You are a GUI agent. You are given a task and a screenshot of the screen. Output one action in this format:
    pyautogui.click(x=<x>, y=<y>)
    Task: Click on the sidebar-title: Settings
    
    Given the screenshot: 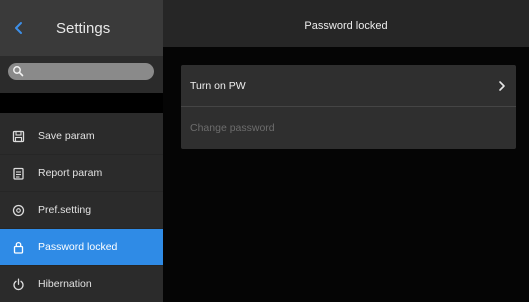 What is the action you would take?
    pyautogui.click(x=83, y=28)
    